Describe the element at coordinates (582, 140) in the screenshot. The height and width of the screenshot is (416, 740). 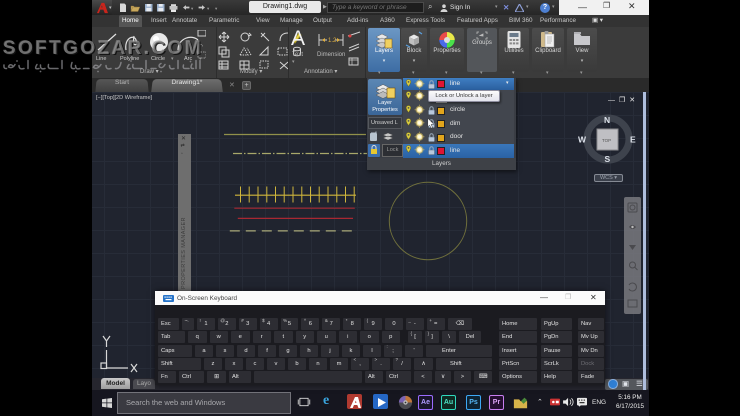
I see `svg-text: W` at that location.